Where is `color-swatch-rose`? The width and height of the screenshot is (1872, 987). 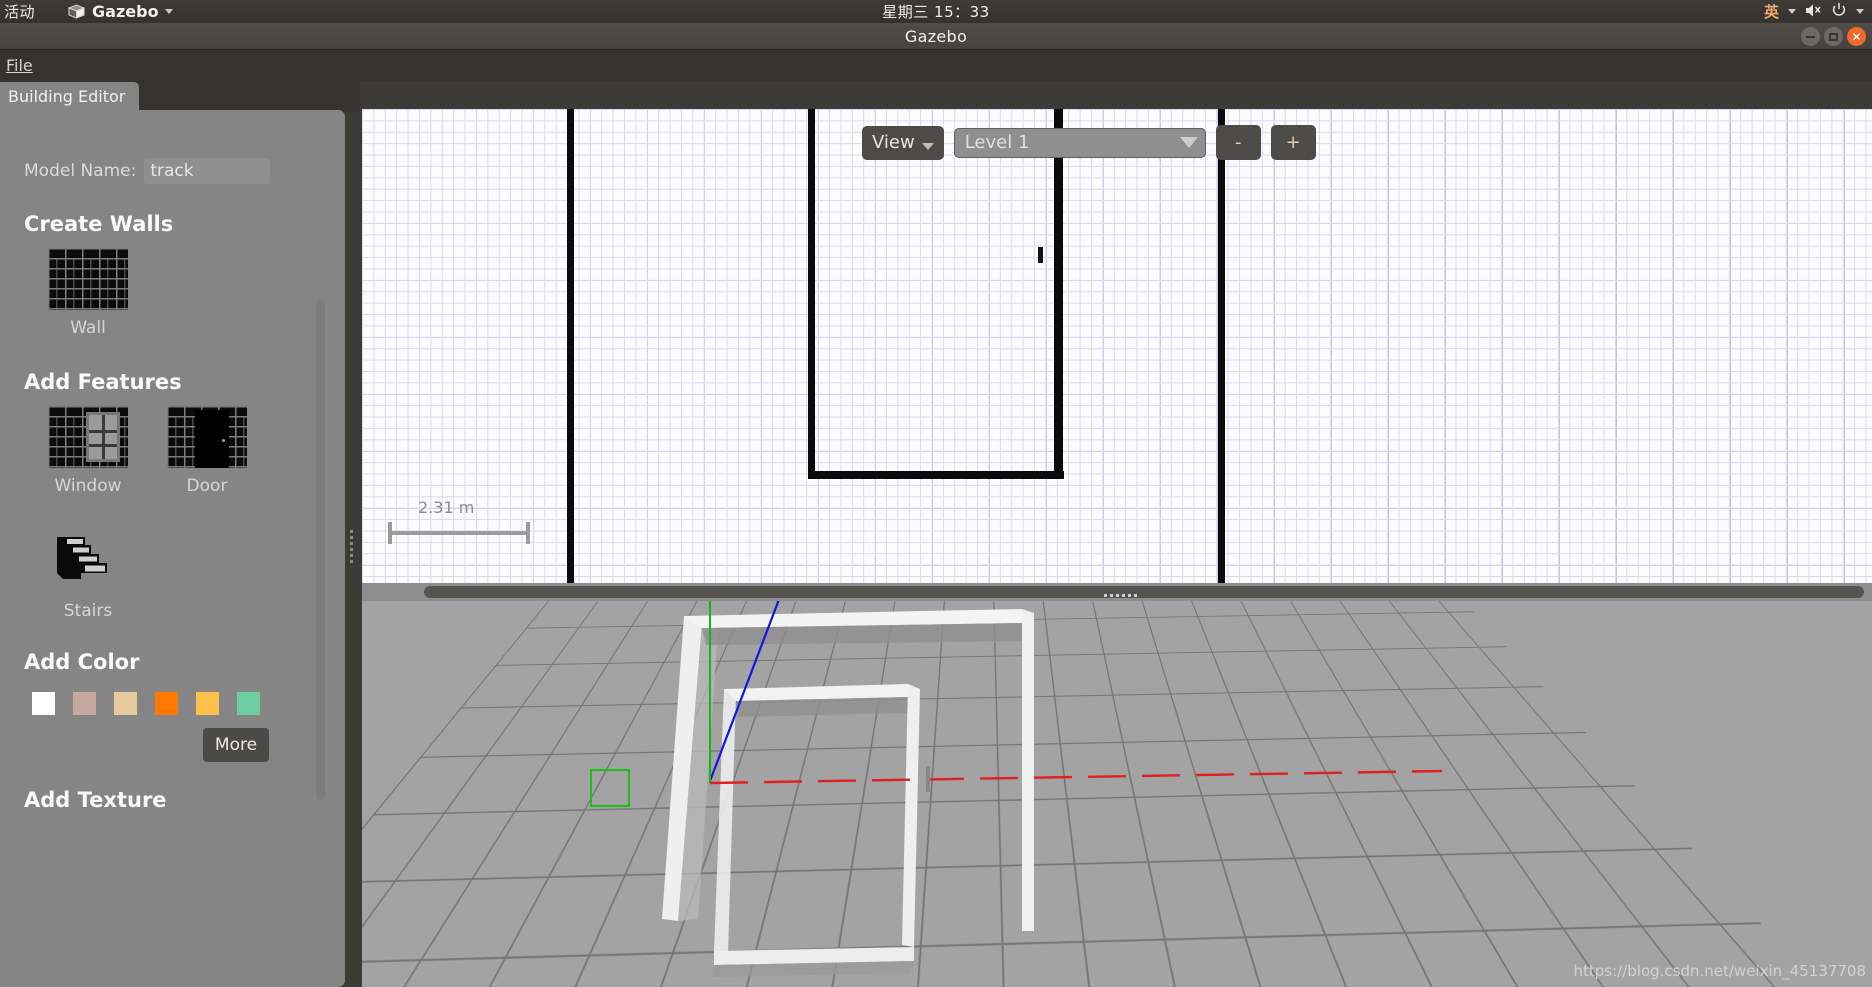
color-swatch-rose is located at coordinates (84, 703).